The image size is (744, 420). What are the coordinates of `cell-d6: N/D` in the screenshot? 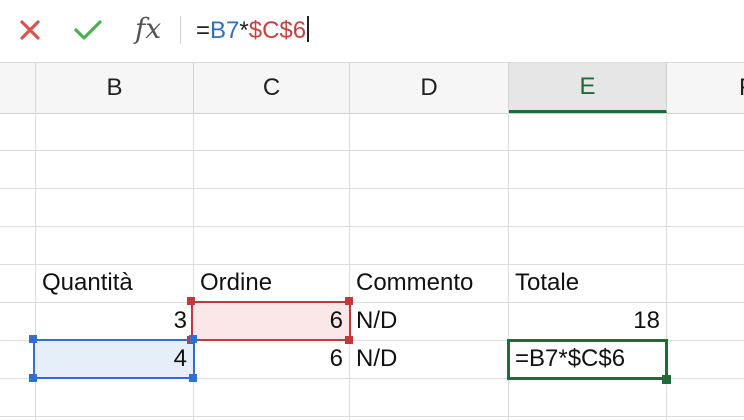 It's located at (429, 321).